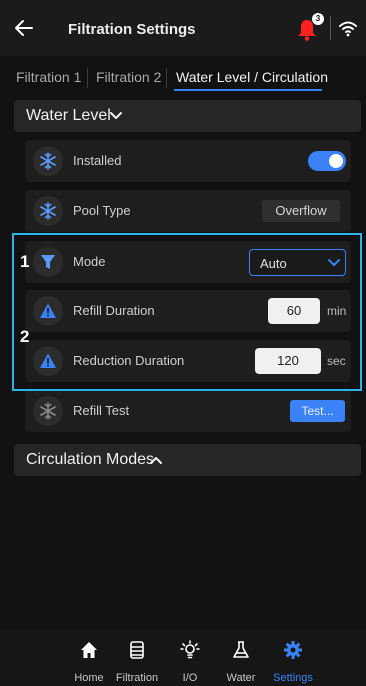 The width and height of the screenshot is (366, 686). I want to click on nav-filtration: Filtration, so click(137, 658).